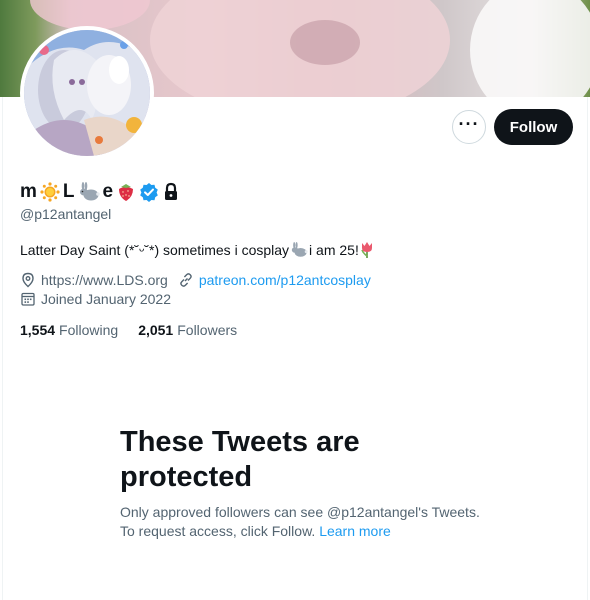 The width and height of the screenshot is (590, 600). Describe the element at coordinates (207, 330) in the screenshot. I see `followers-label: Followers` at that location.